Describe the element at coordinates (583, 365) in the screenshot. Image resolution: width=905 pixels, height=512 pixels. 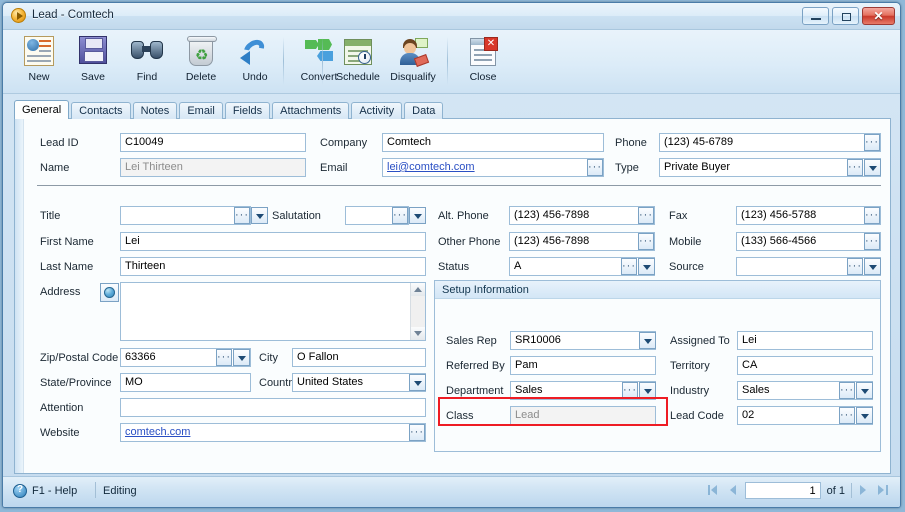
I see `referred-by-input: Pam` at that location.